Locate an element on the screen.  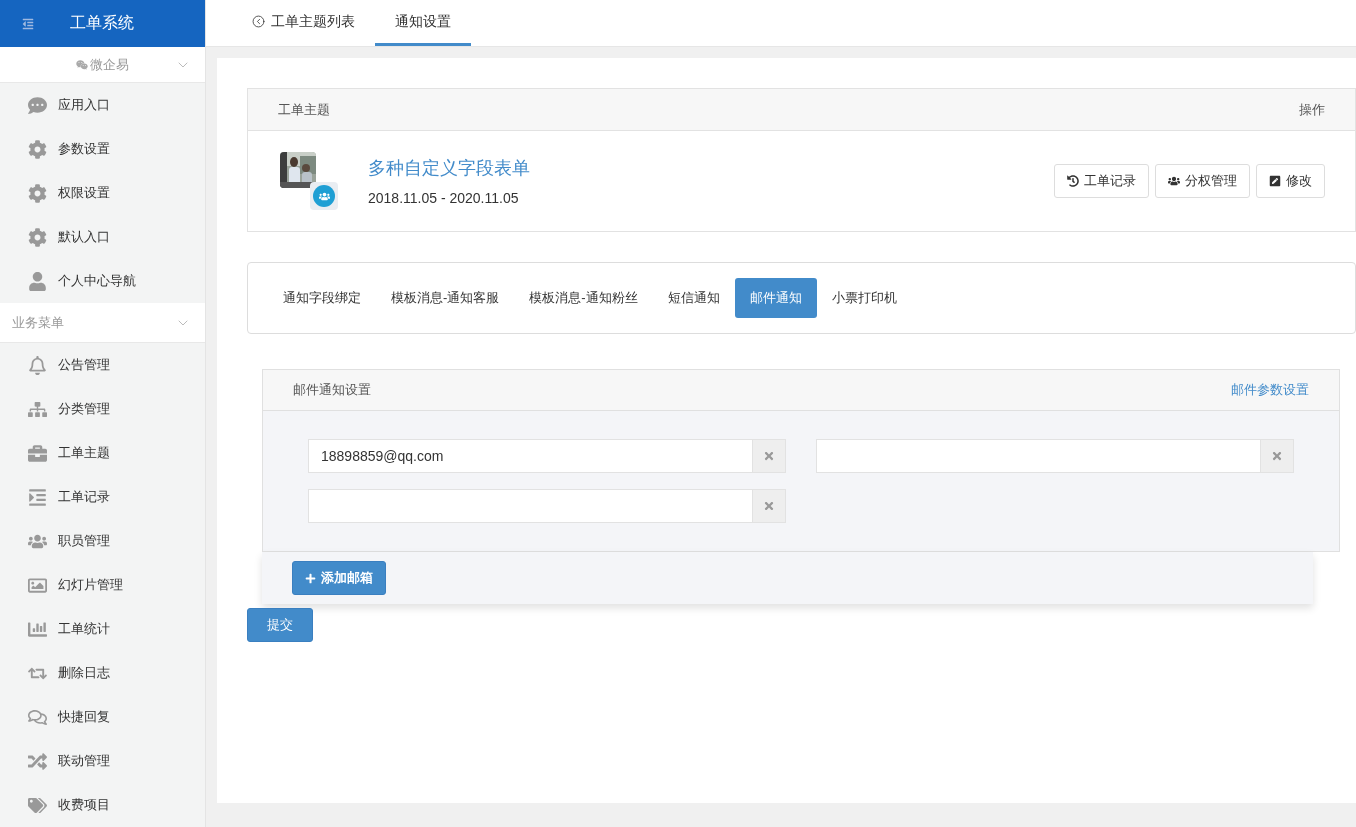
indent-icon is located at coordinates (37, 497).